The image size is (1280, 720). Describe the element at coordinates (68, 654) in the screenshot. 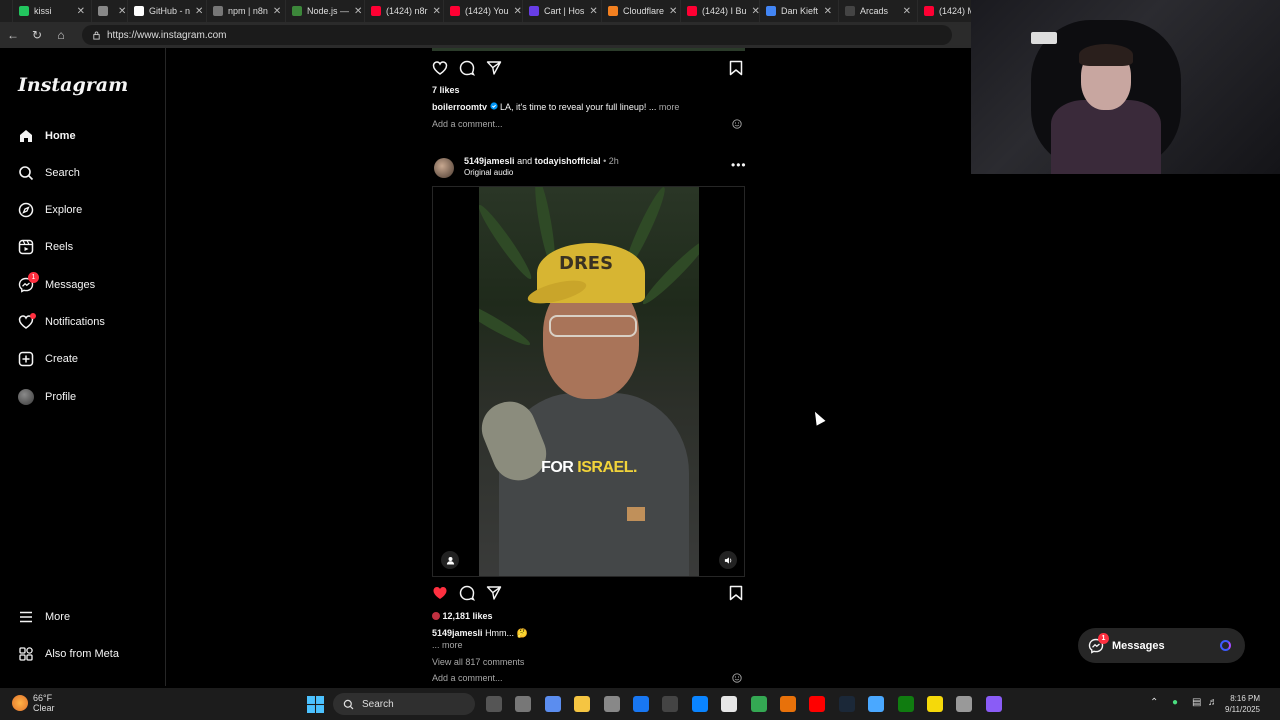

I see `sidebar-item-also-from-meta: Also from Meta` at that location.